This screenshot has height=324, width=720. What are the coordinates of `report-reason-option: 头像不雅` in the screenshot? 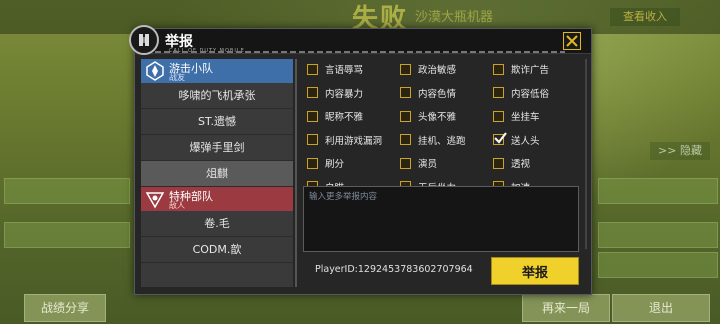 It's located at (428, 116).